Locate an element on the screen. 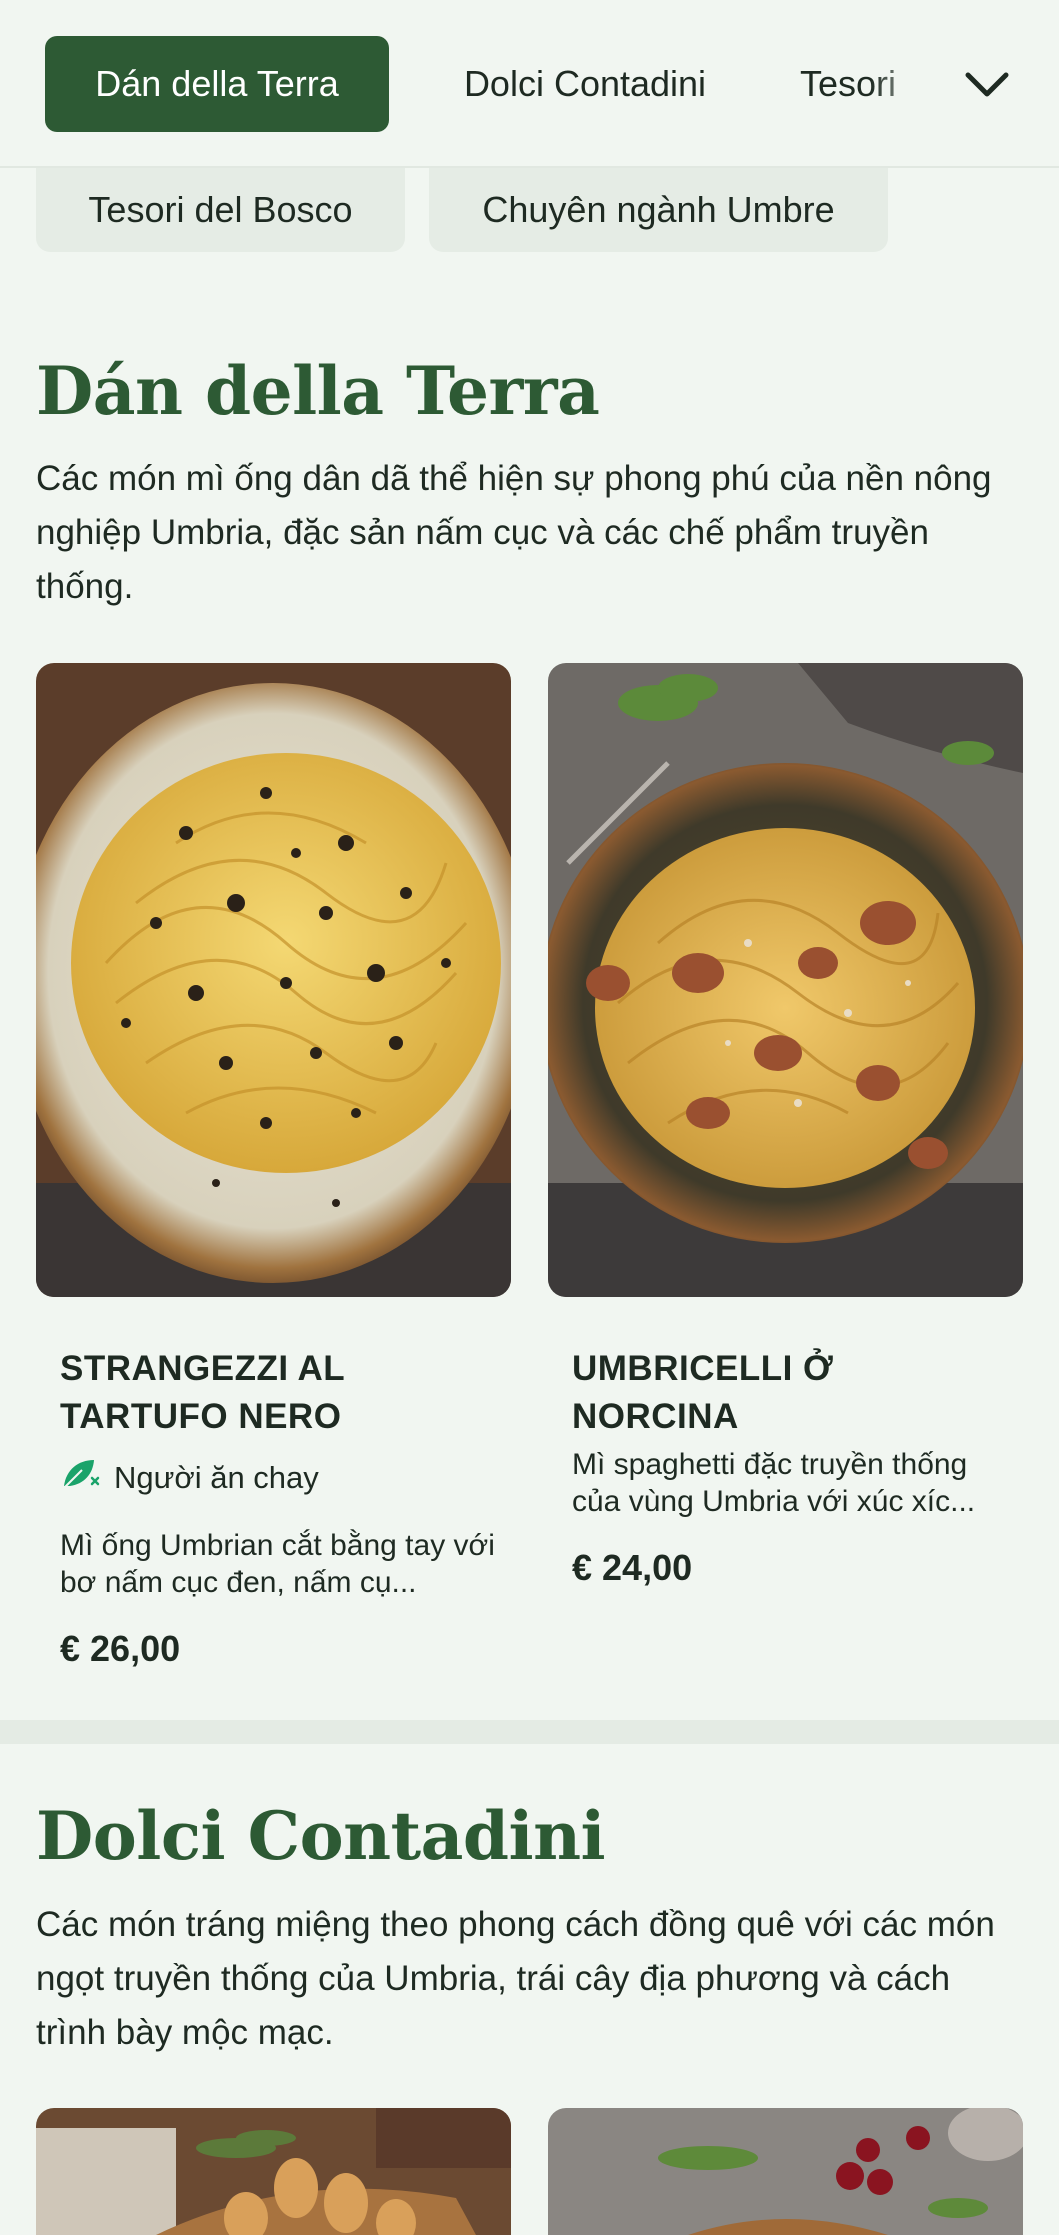 The width and height of the screenshot is (1059, 2235). chevron-down-icon is located at coordinates (987, 85).